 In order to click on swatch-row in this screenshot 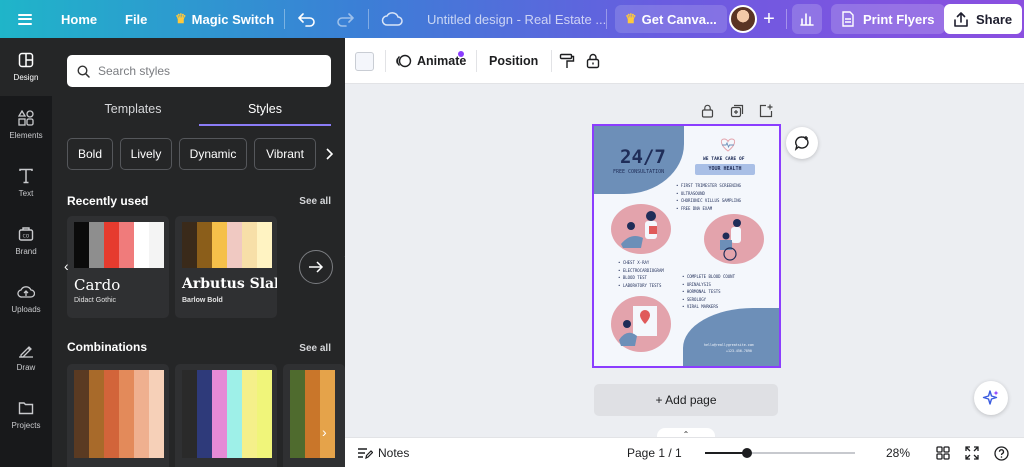, I will do `click(227, 245)`.